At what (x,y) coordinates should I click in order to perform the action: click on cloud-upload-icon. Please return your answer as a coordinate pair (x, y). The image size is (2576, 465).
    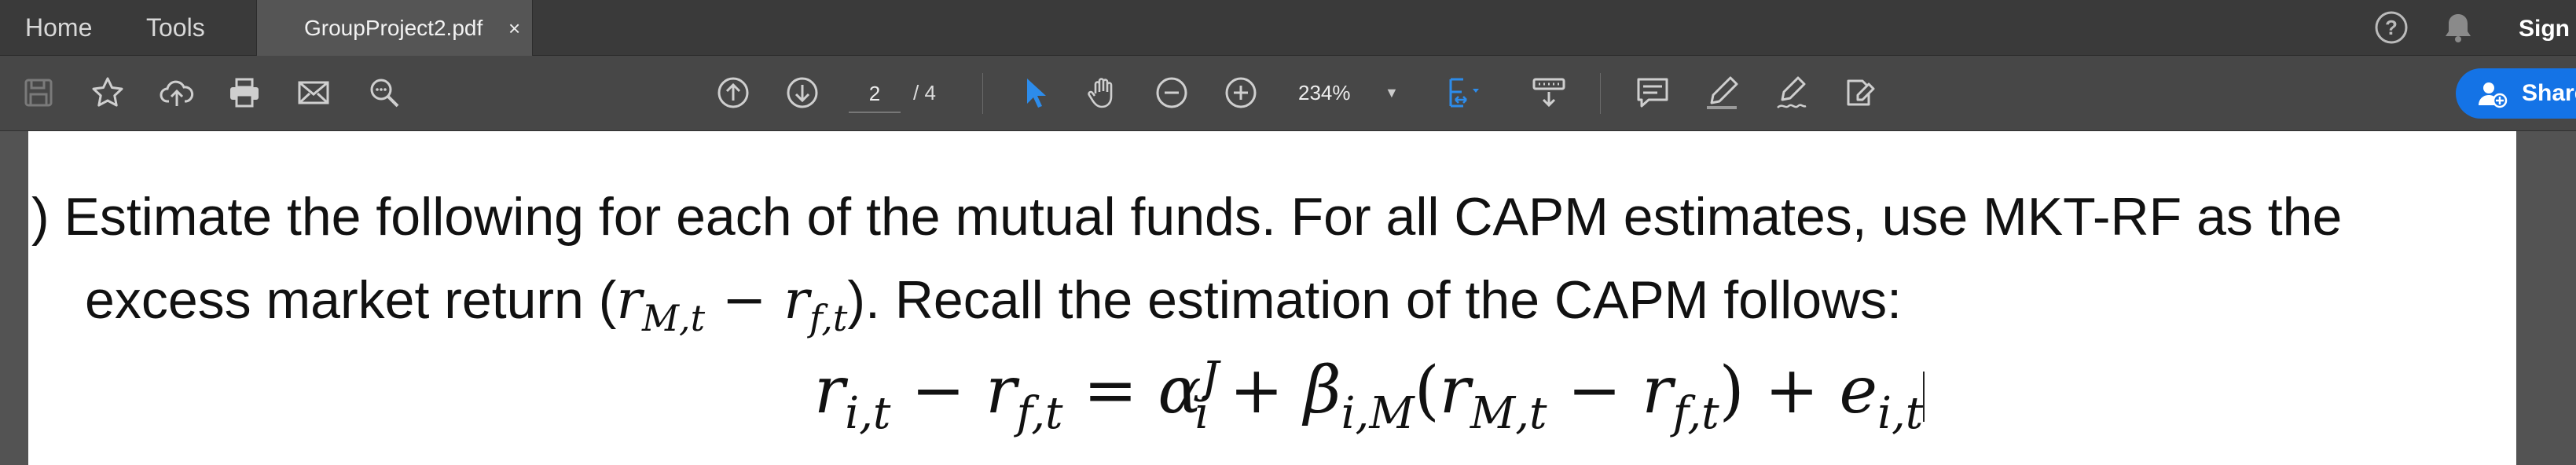
    Looking at the image, I should click on (176, 93).